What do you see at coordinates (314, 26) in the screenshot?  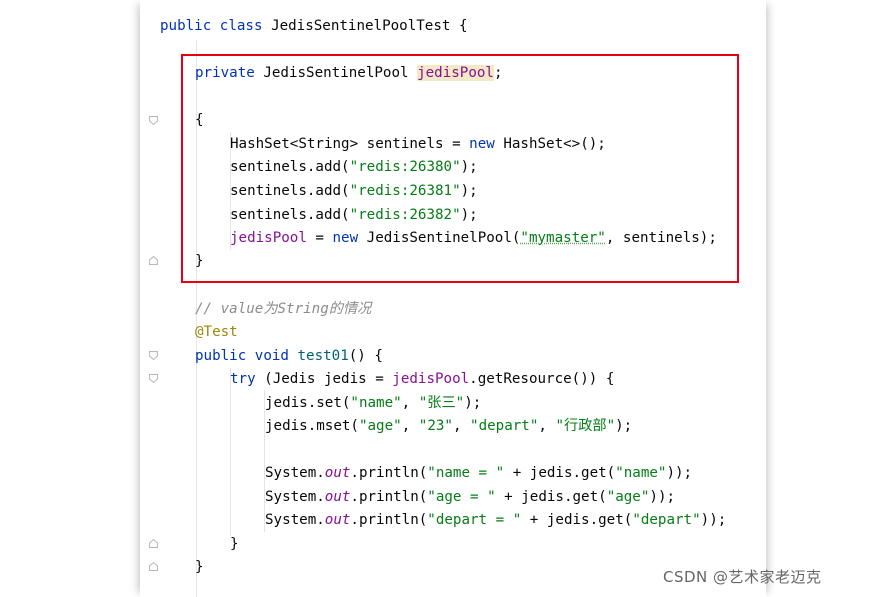 I see `code-line-class: public class JedisSentinelPoolTest {` at bounding box center [314, 26].